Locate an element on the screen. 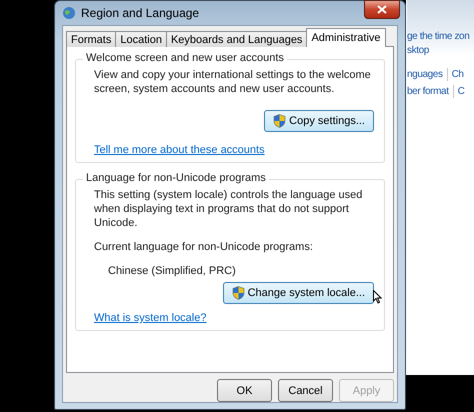  cursor-icon is located at coordinates (377, 297).